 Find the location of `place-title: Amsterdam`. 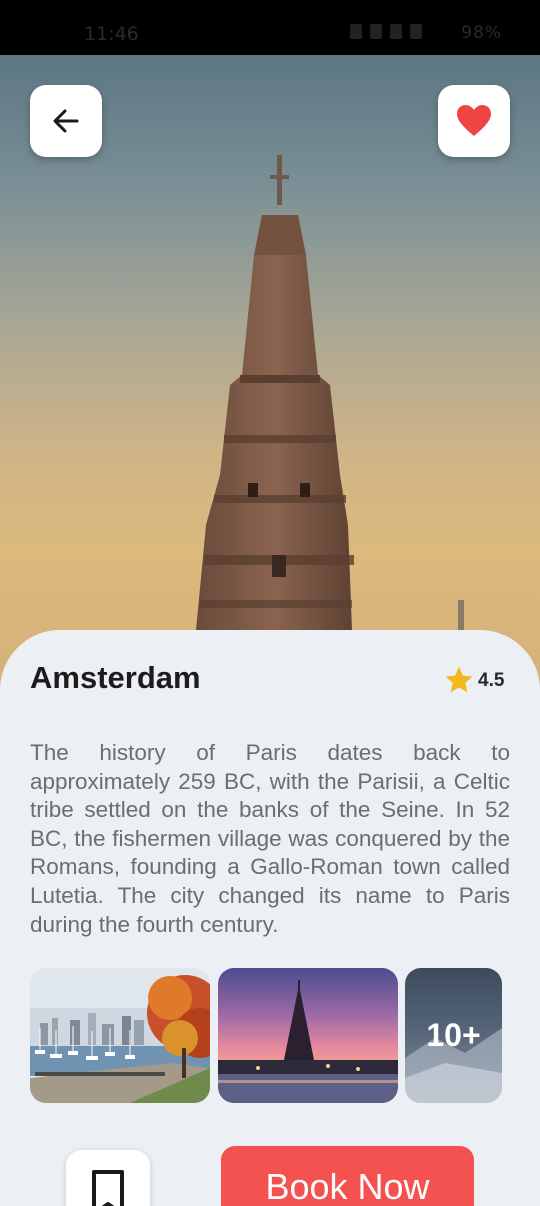

place-title: Amsterdam is located at coordinates (115, 677).